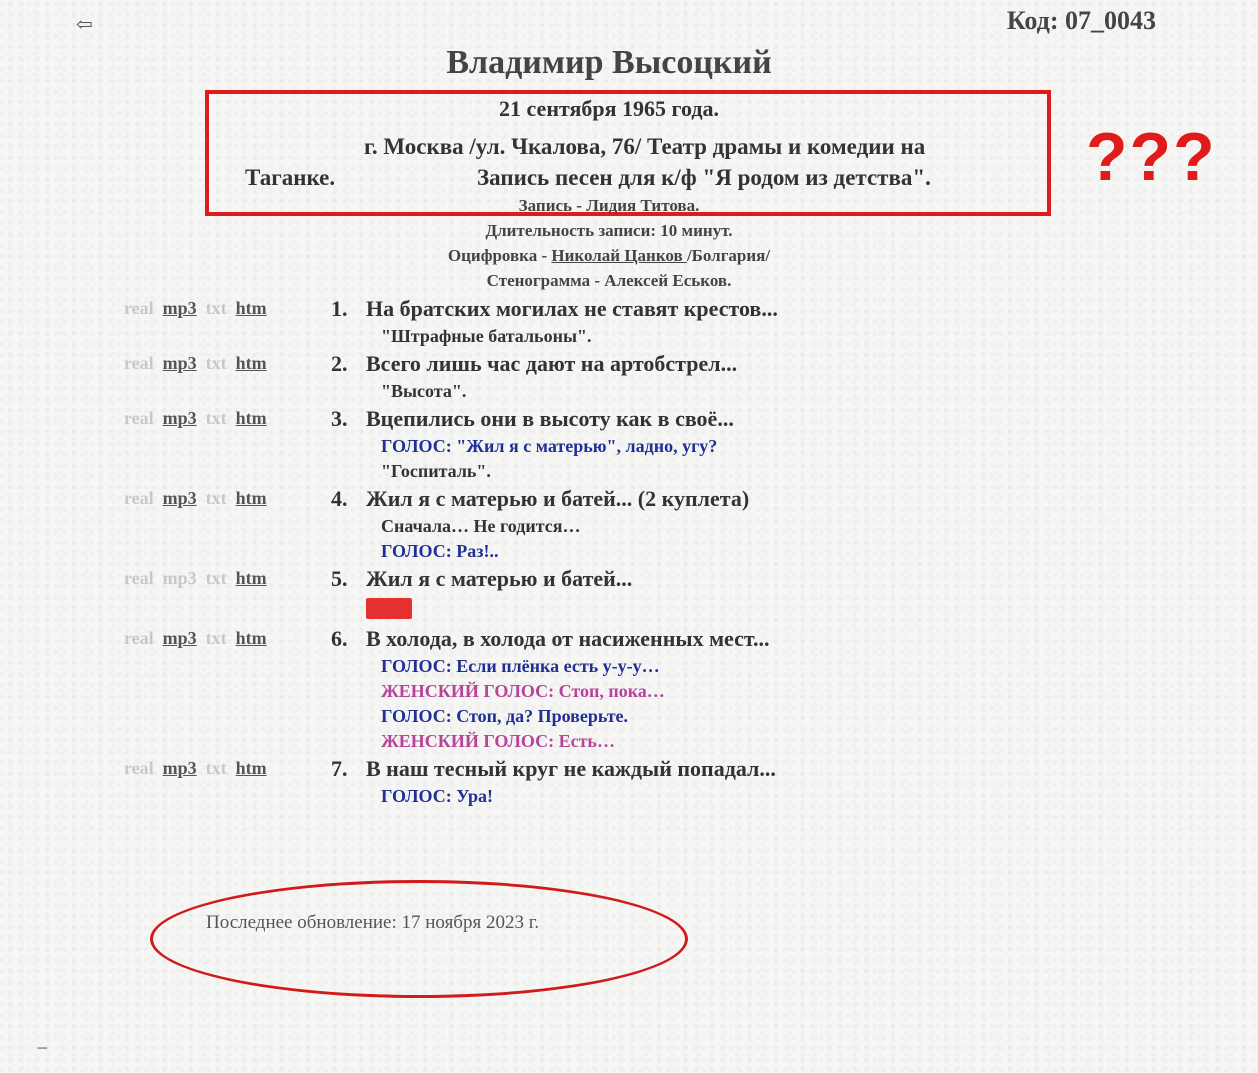 The height and width of the screenshot is (1073, 1258). I want to click on song-number: 7., so click(339, 768).